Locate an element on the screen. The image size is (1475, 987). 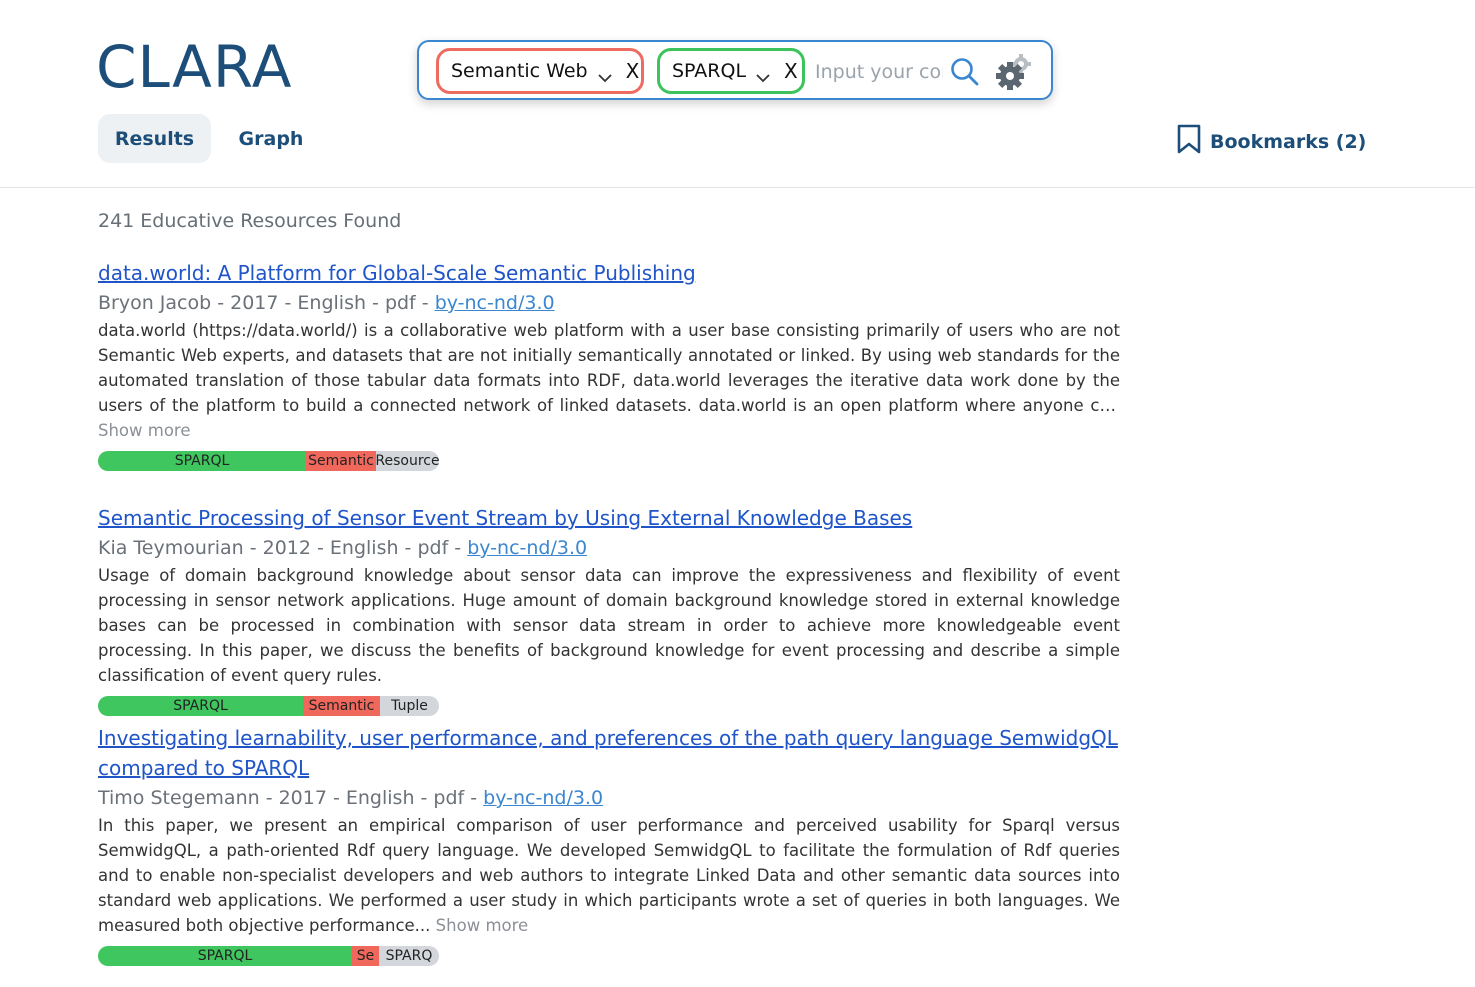
tab-graph: Graph is located at coordinates (271, 138).